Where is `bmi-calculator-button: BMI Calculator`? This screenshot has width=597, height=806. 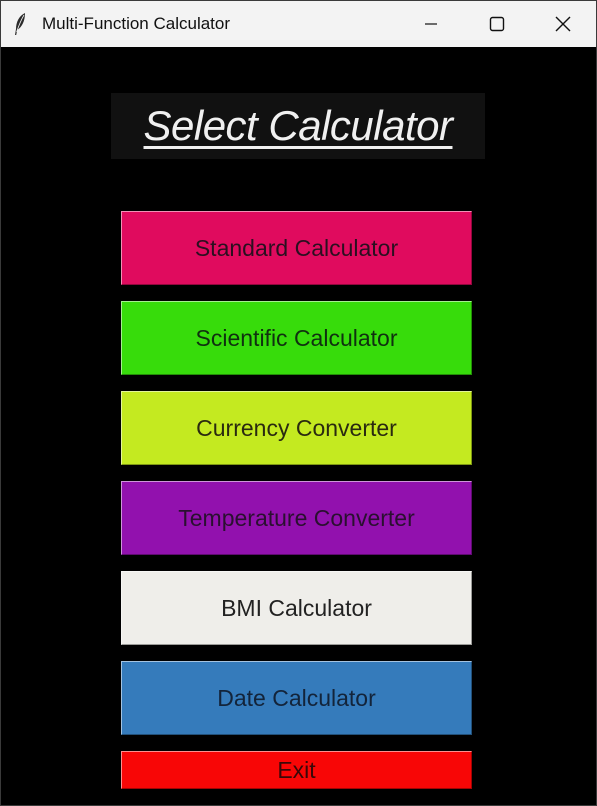 bmi-calculator-button: BMI Calculator is located at coordinates (296, 608).